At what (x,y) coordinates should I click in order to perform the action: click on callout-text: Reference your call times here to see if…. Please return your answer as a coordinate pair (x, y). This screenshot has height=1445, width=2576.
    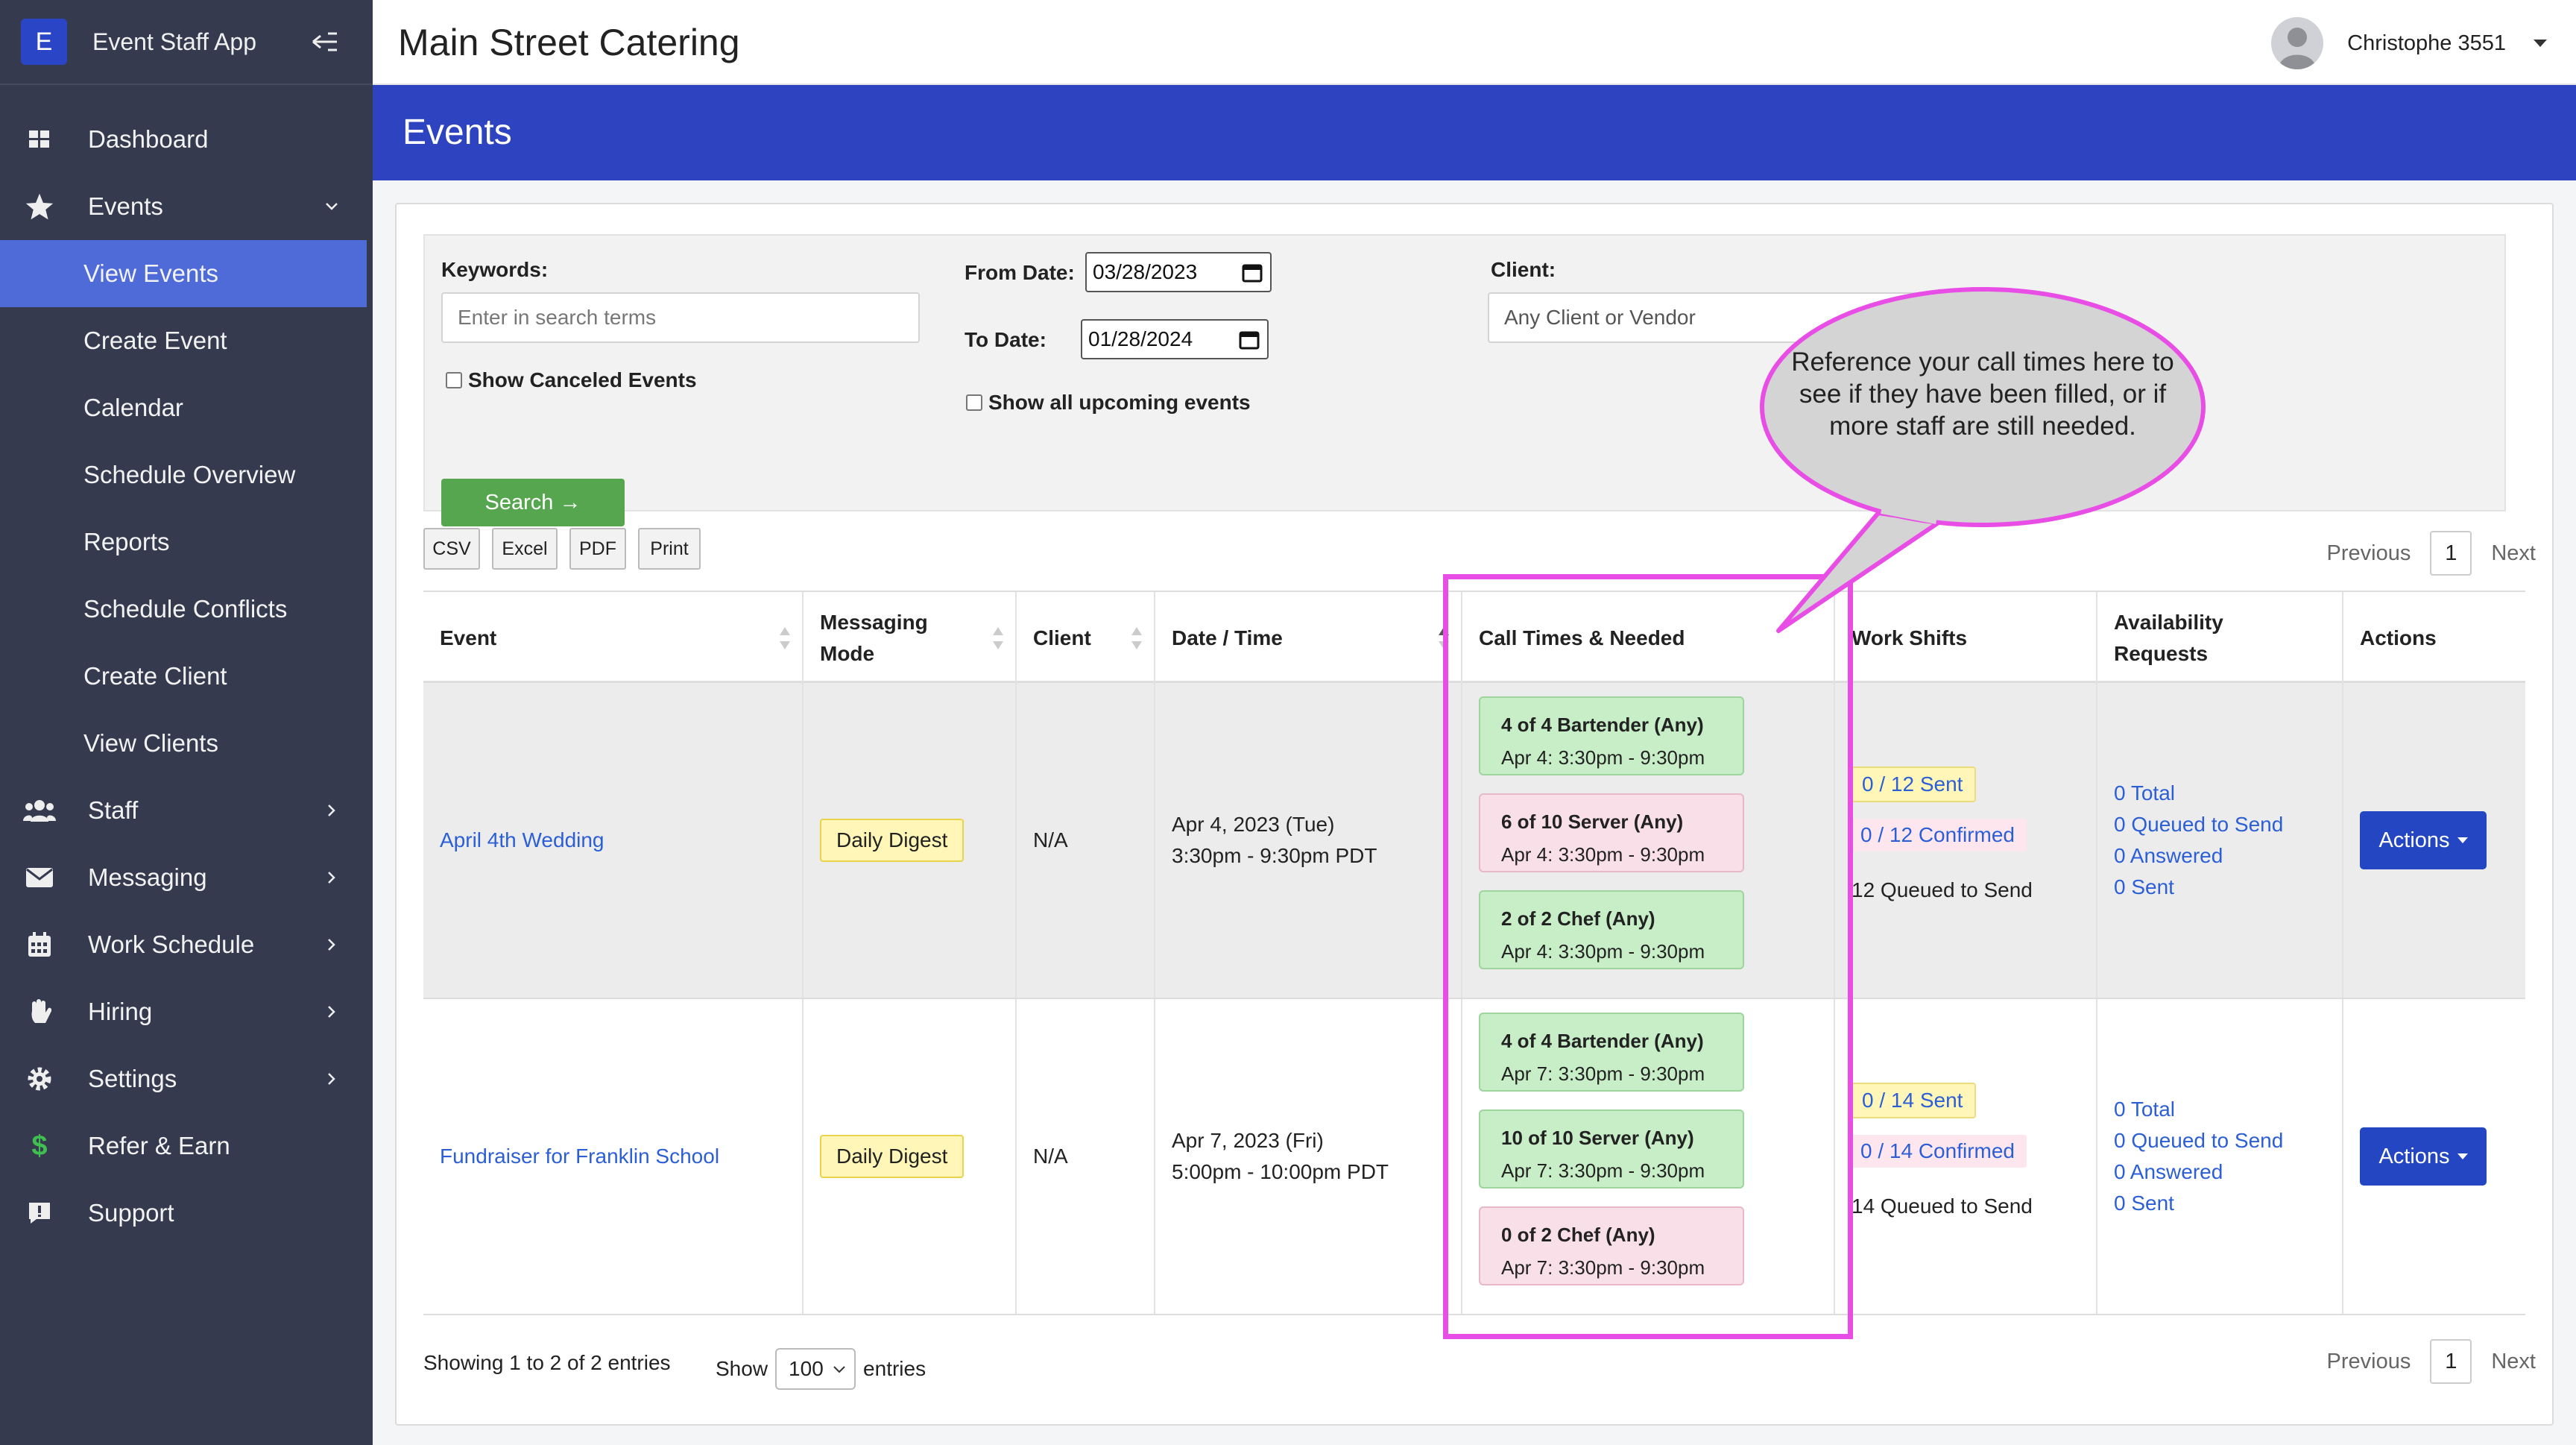
    Looking at the image, I should click on (1983, 394).